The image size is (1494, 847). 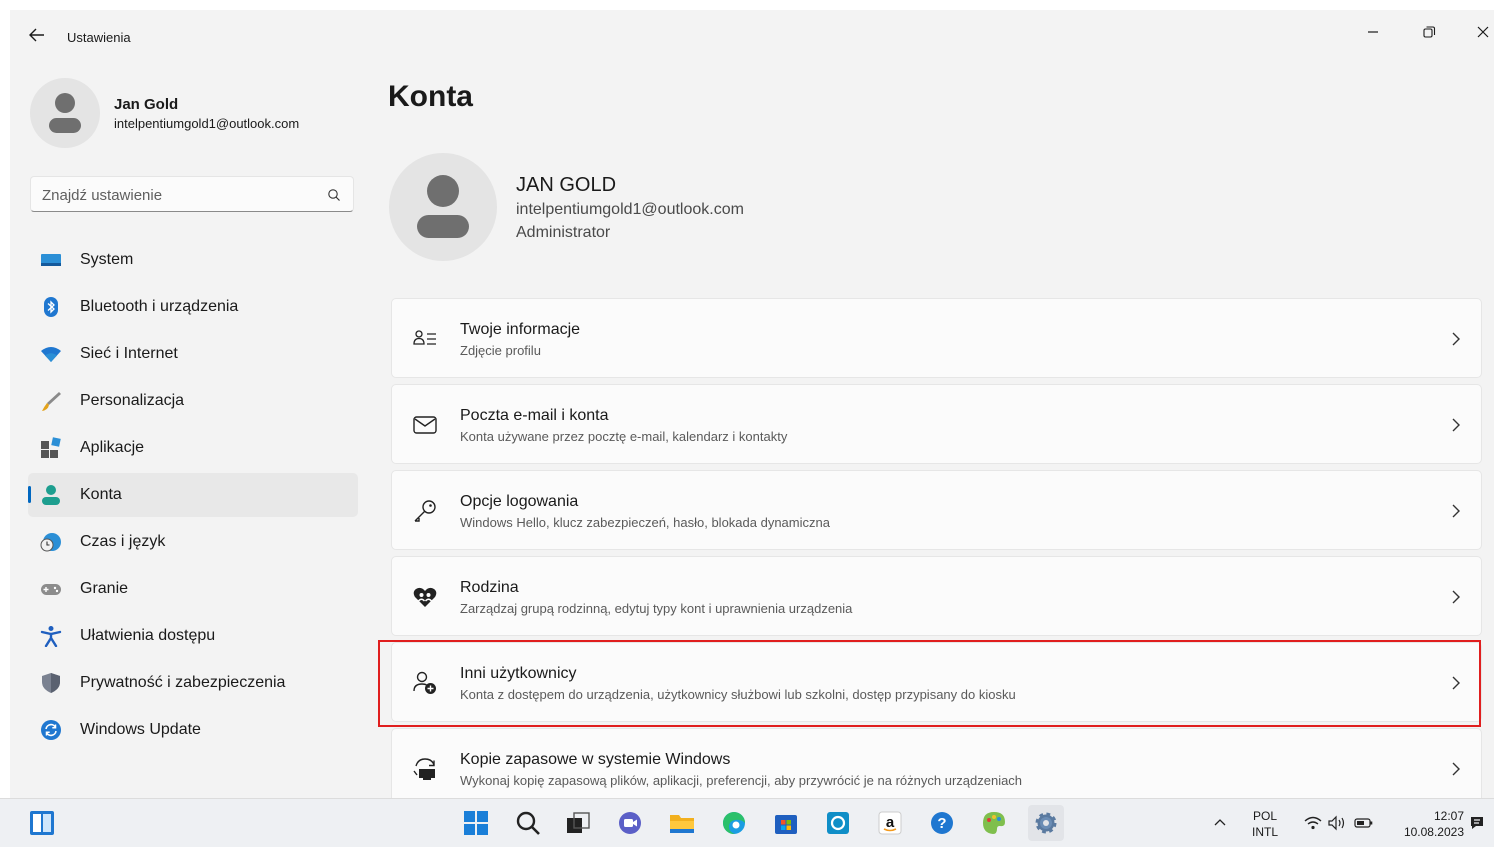 I want to click on chevron-up-icon, so click(x=1220, y=822).